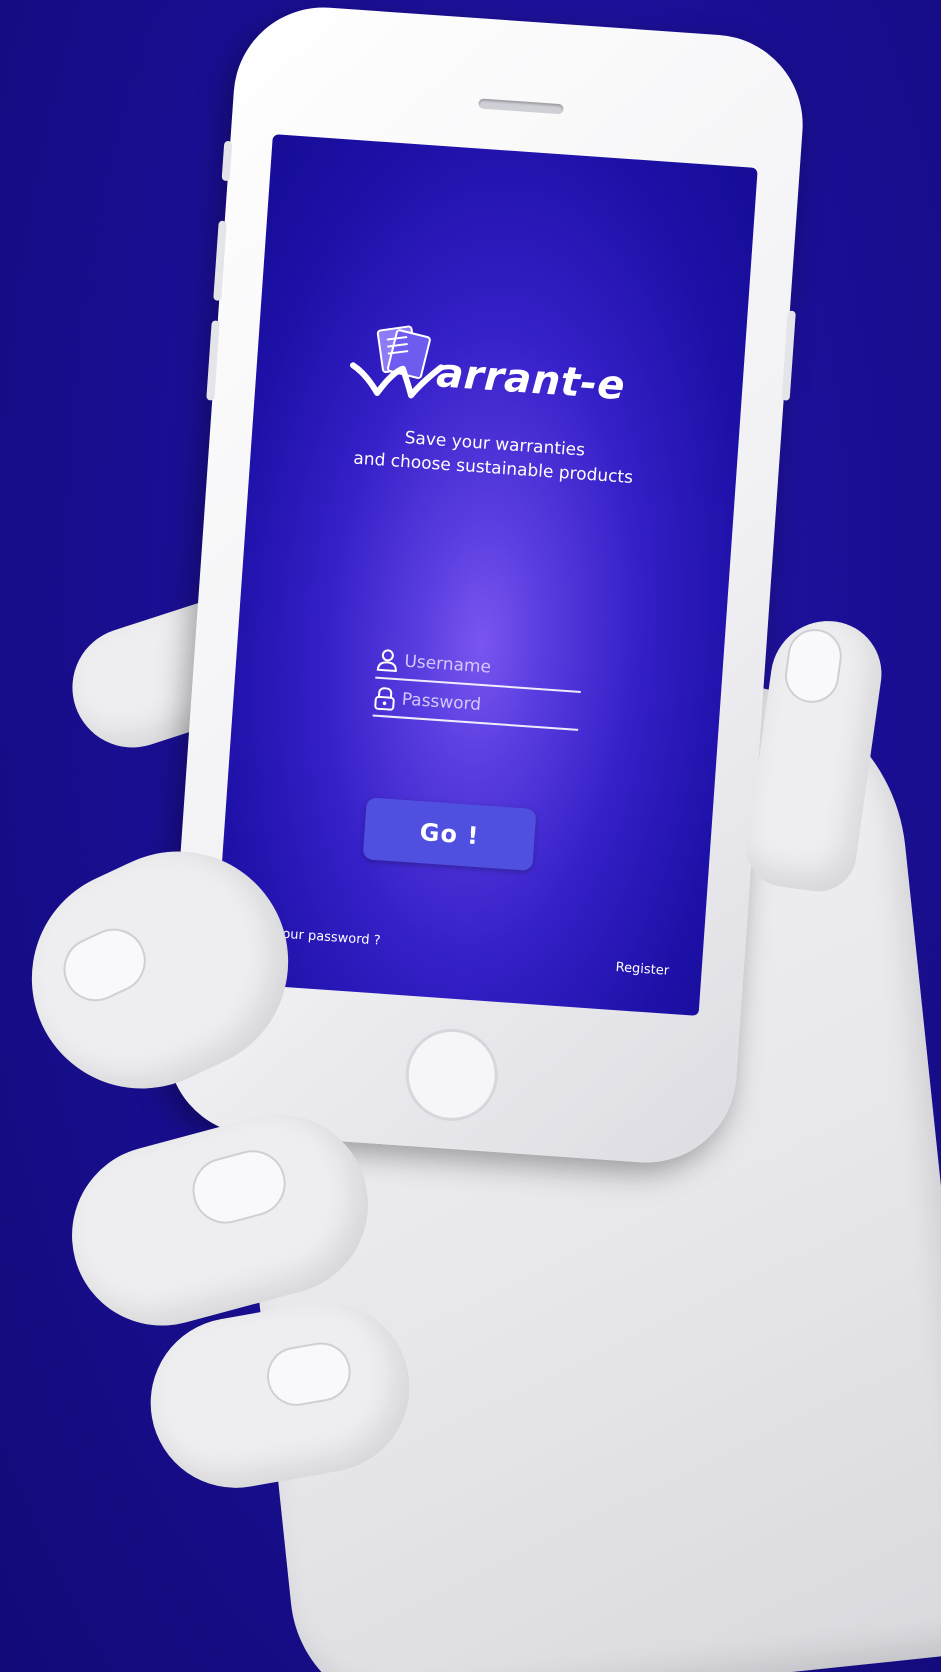 The height and width of the screenshot is (1672, 941). Describe the element at coordinates (788, 355) in the screenshot. I see `phone-power-button` at that location.